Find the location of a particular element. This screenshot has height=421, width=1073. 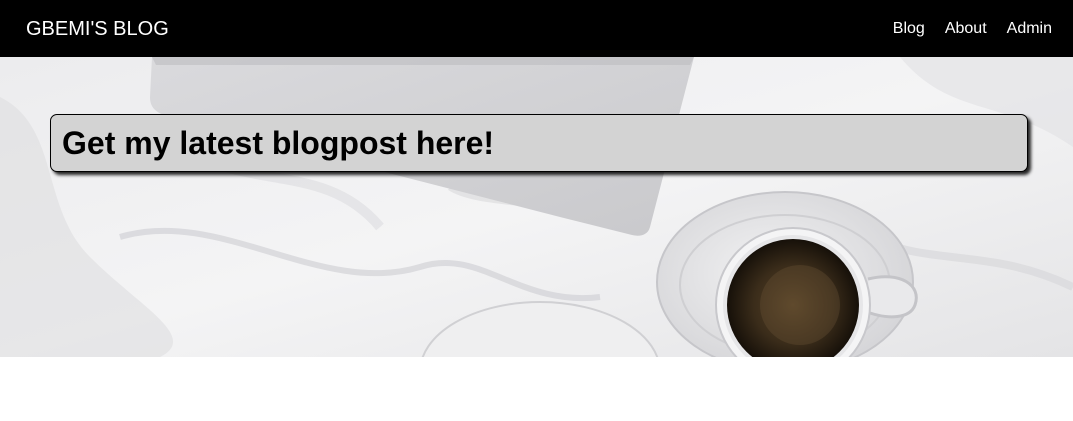

nav-links: Blog About Admin is located at coordinates (972, 28).